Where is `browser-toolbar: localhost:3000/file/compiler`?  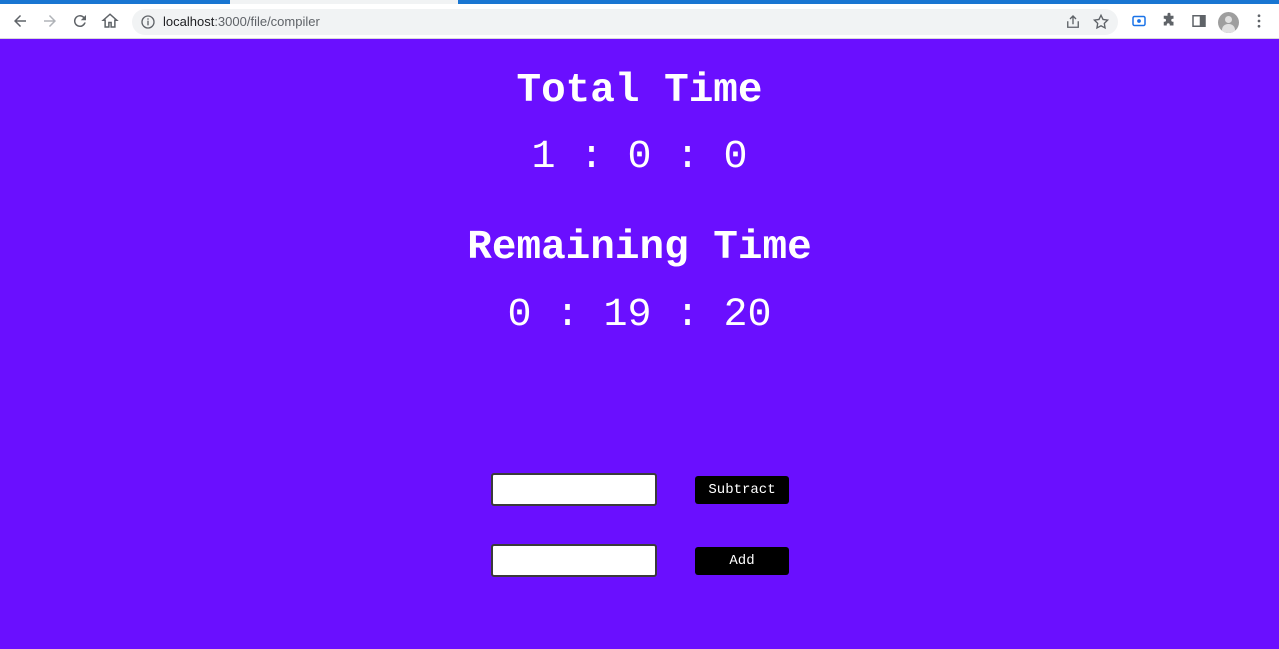 browser-toolbar: localhost:3000/file/compiler is located at coordinates (639, 21).